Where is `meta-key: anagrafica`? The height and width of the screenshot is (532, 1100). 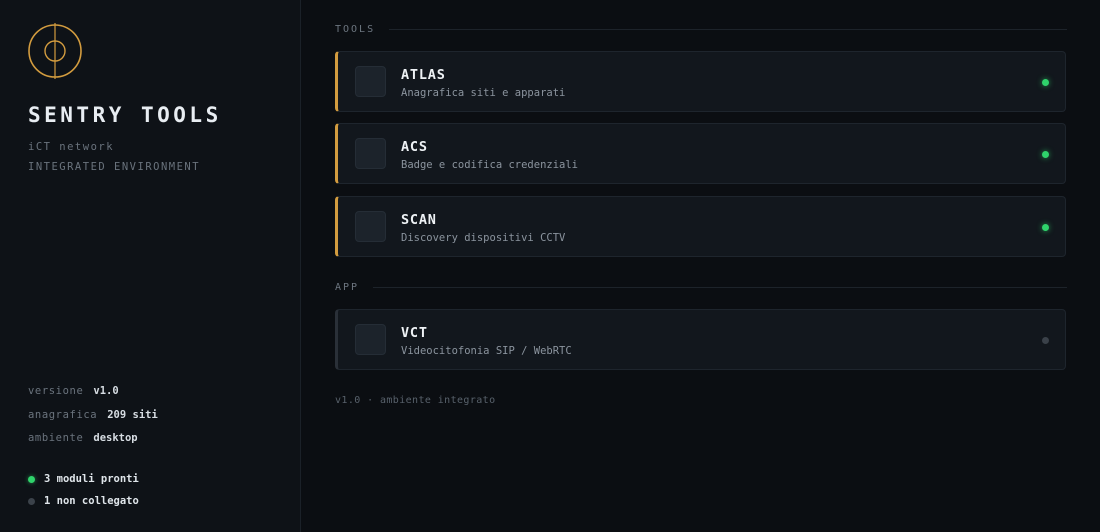
meta-key: anagrafica is located at coordinates (63, 414).